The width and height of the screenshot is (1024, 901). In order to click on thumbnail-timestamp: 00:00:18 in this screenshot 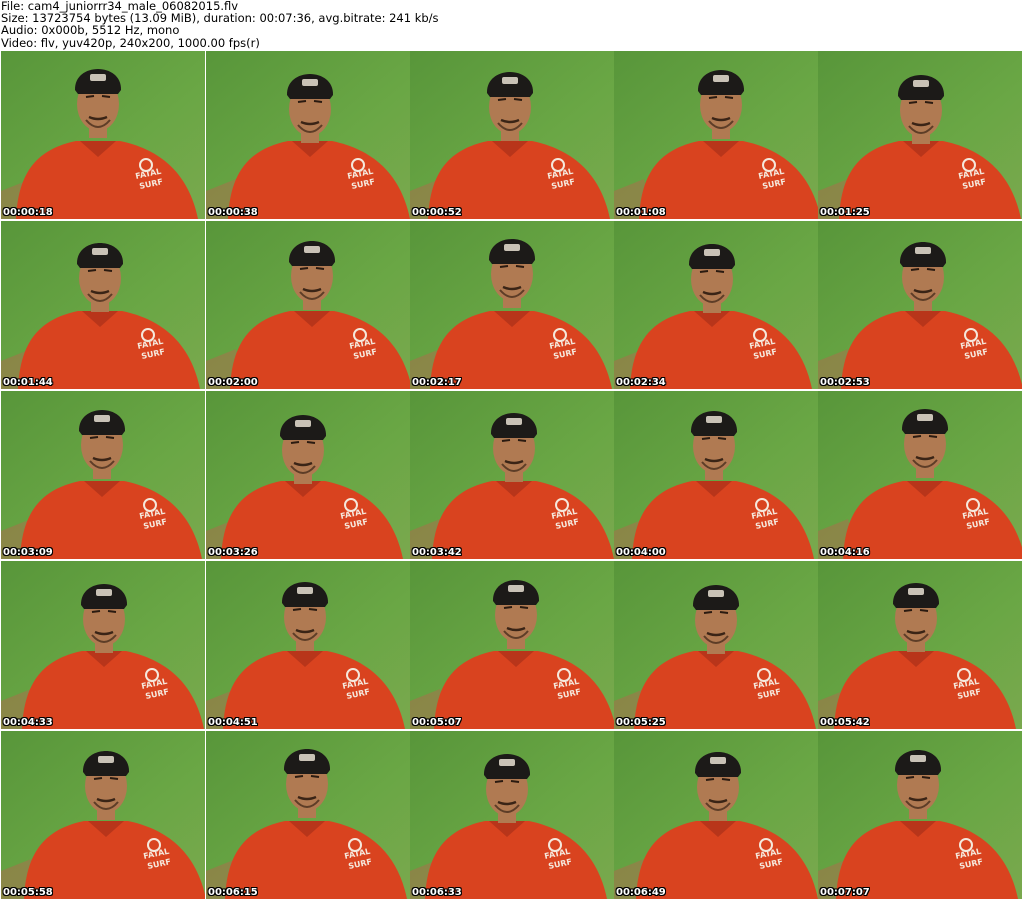, I will do `click(28, 212)`.